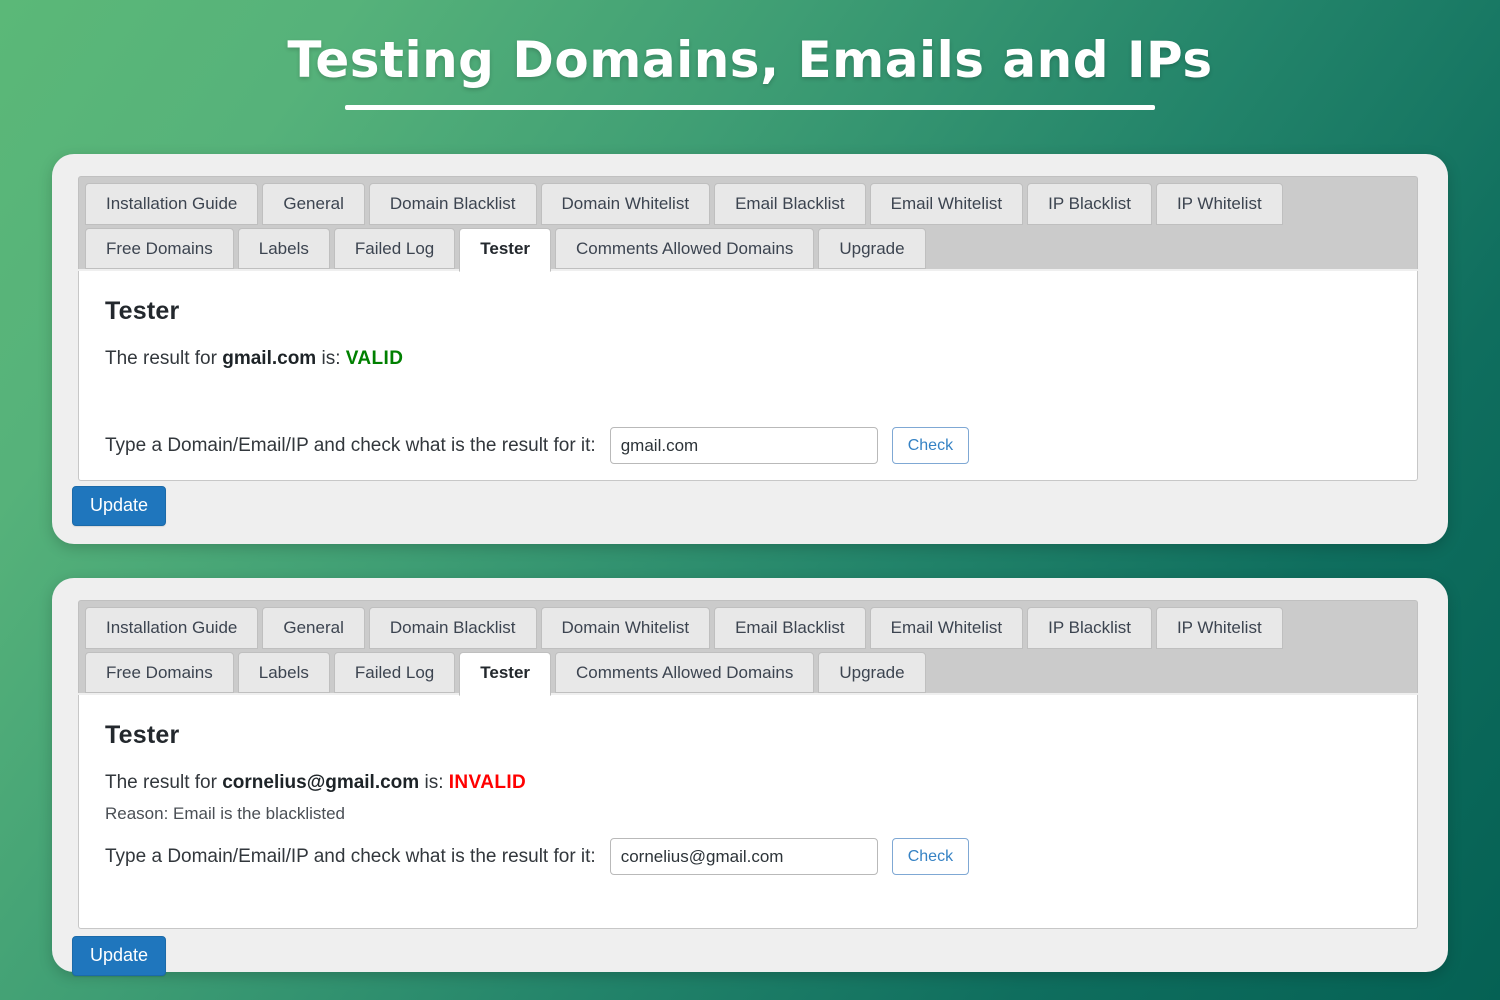  What do you see at coordinates (269, 358) in the screenshot?
I see `result-target: gmail.com` at bounding box center [269, 358].